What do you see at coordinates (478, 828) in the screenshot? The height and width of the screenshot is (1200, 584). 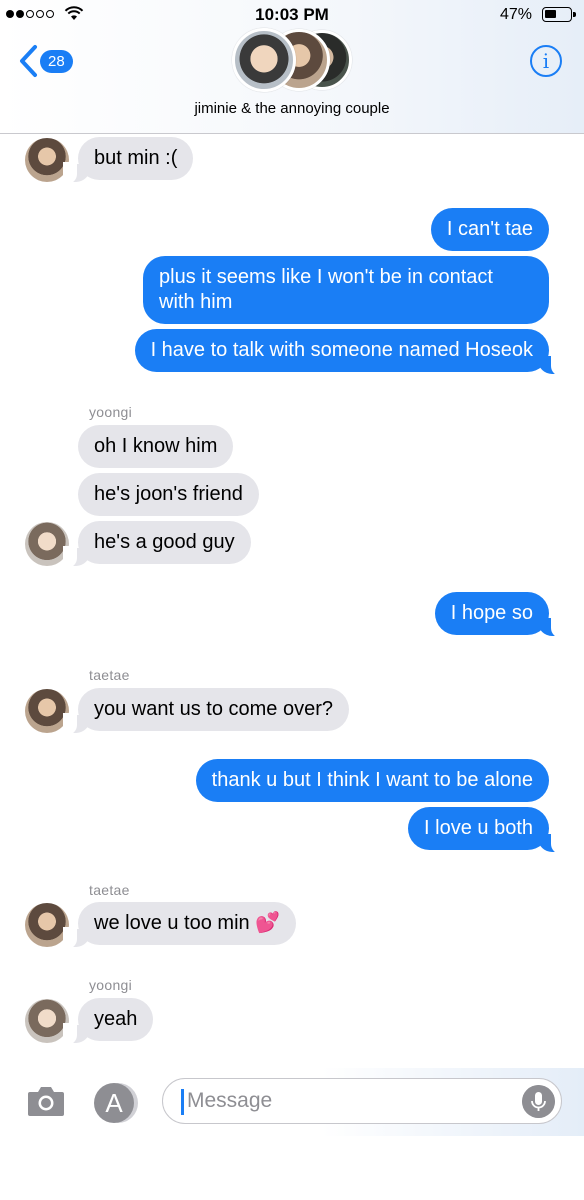 I see `message-bubble-outgoing: I love u both` at bounding box center [478, 828].